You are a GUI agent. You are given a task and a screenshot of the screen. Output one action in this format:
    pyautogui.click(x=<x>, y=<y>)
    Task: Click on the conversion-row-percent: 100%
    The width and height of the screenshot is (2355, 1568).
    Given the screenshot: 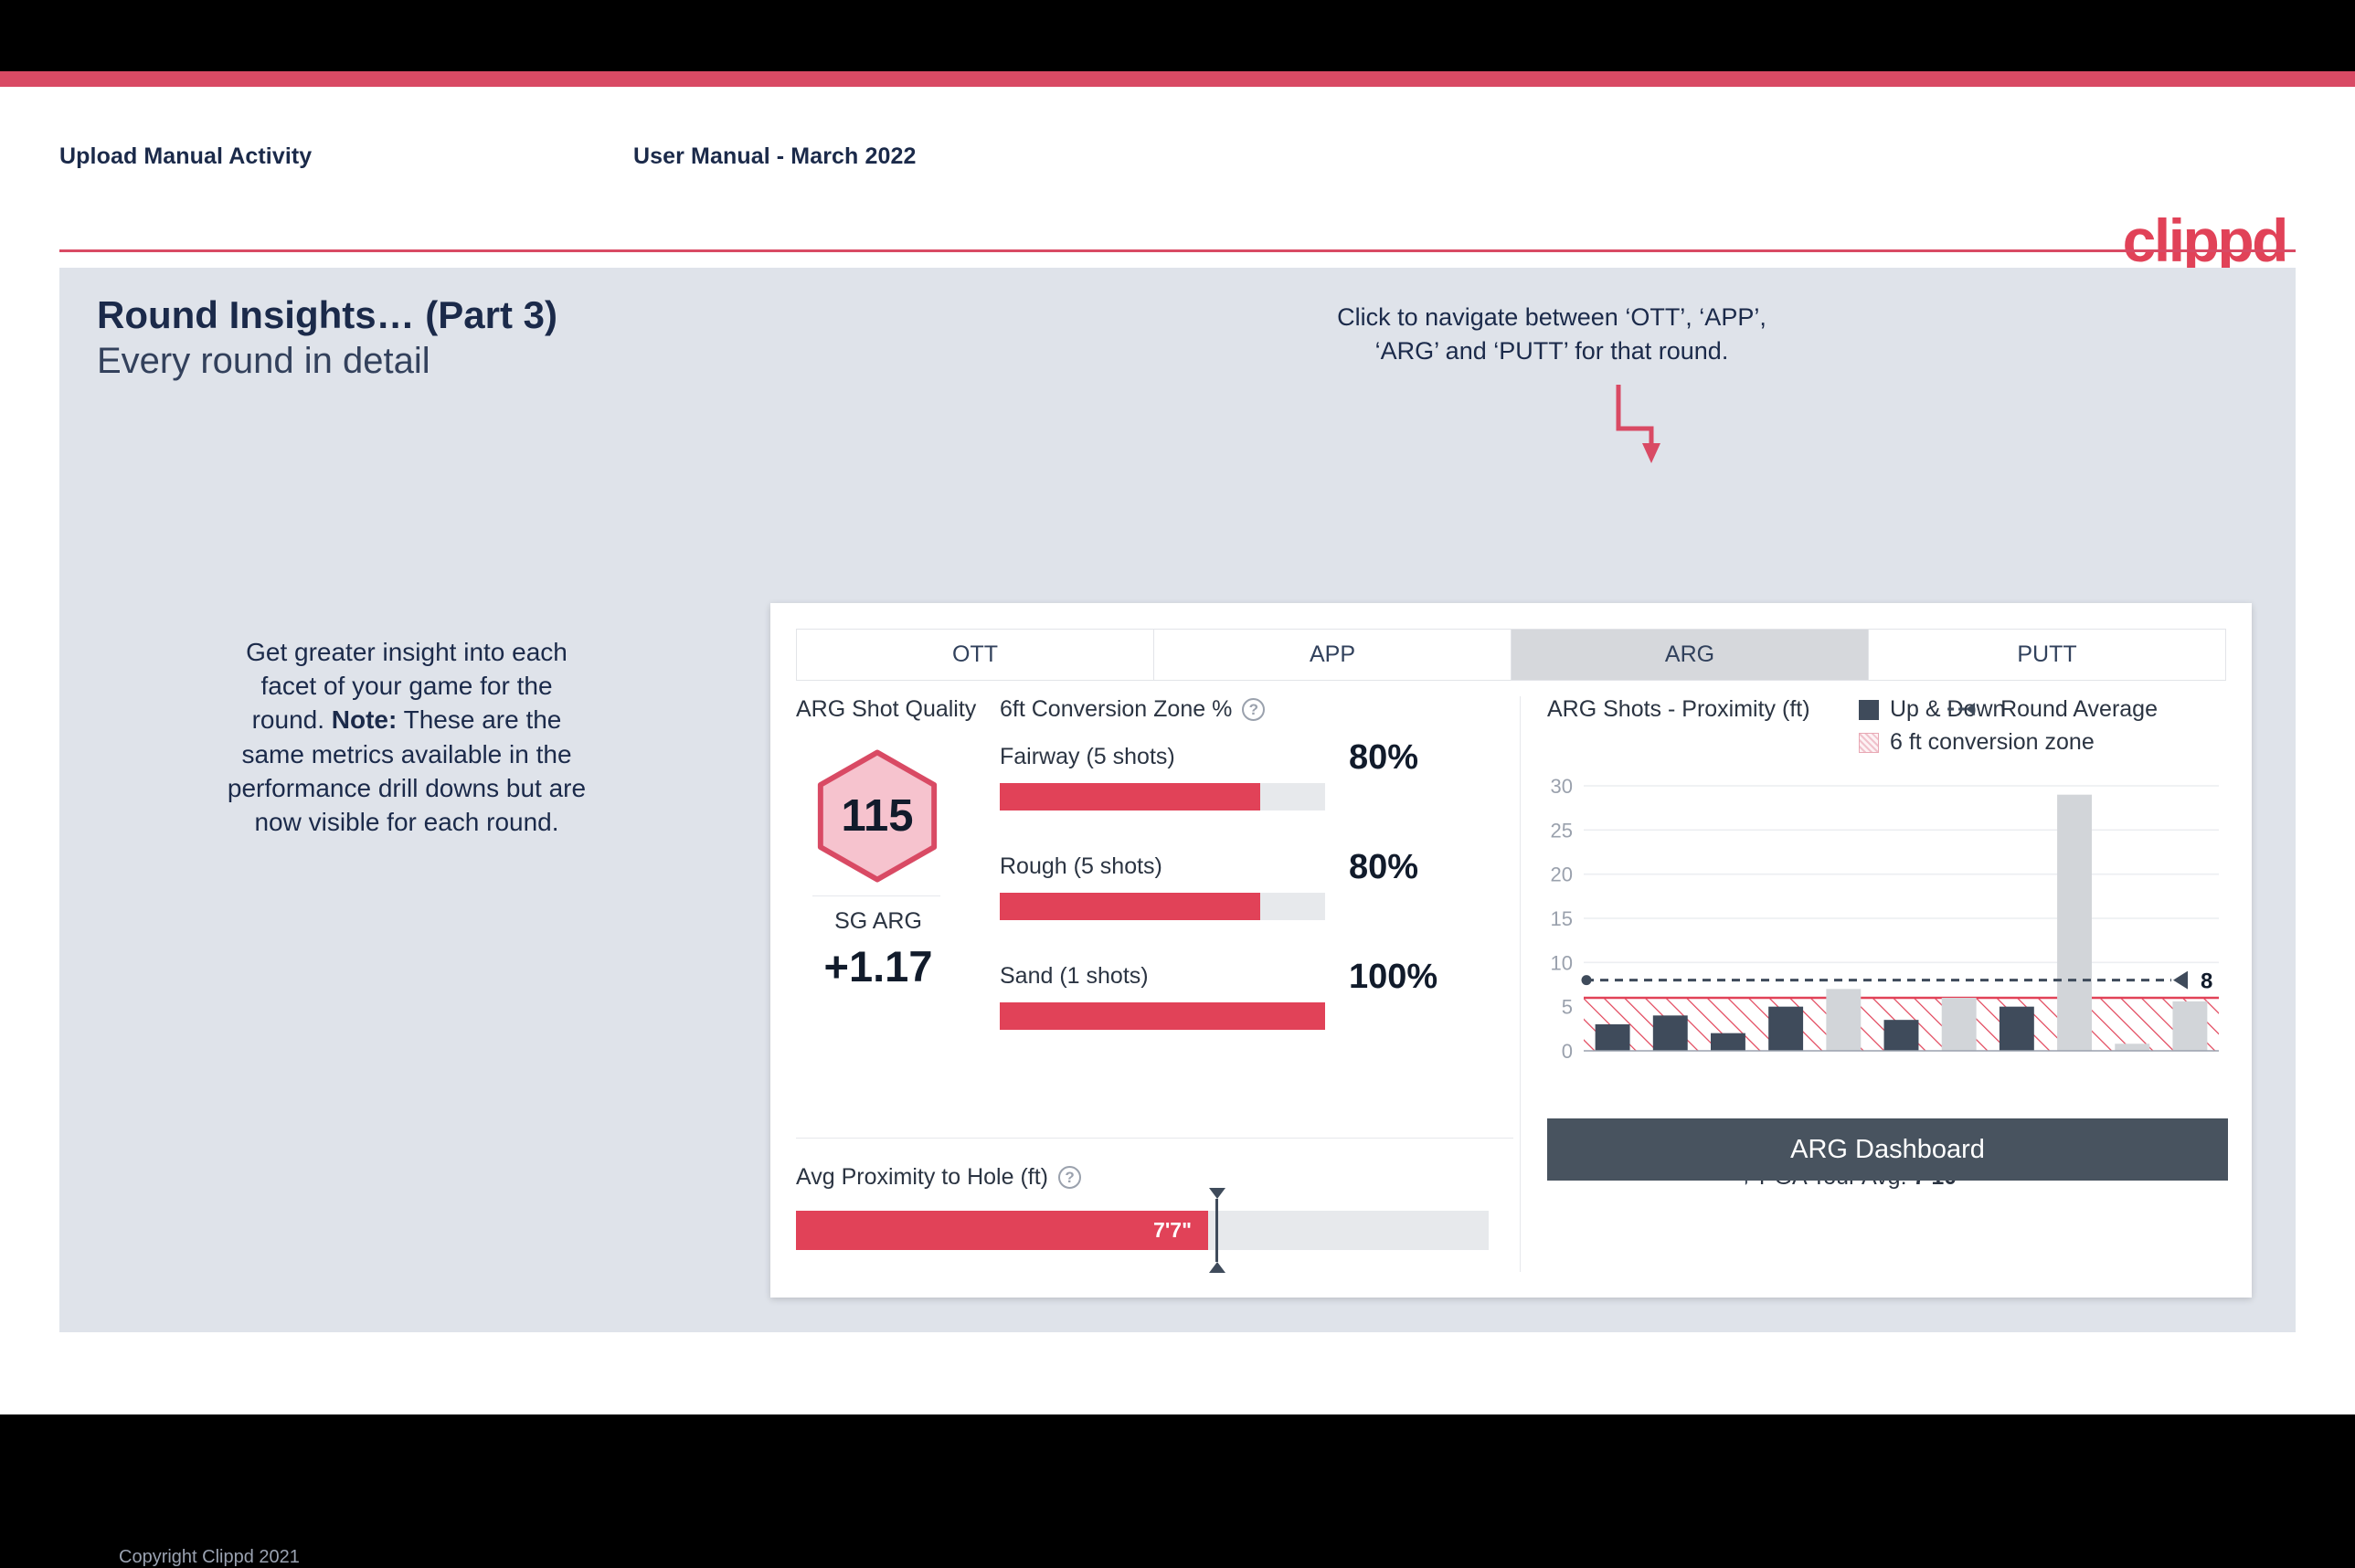 What is the action you would take?
    pyautogui.click(x=1393, y=977)
    